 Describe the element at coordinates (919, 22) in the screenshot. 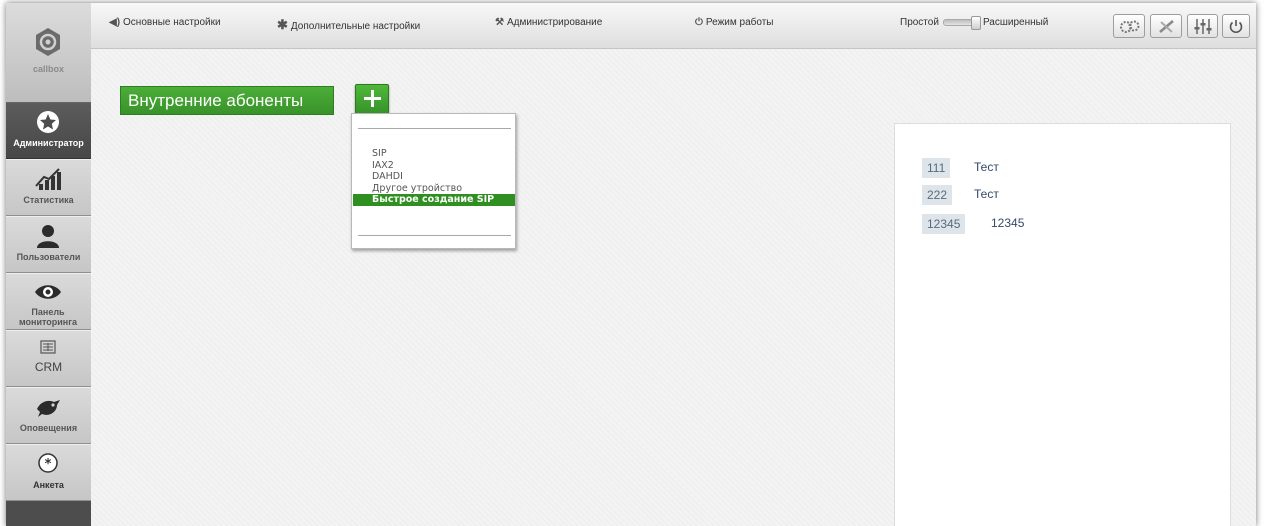

I see `mode-simple-label: Простой` at that location.